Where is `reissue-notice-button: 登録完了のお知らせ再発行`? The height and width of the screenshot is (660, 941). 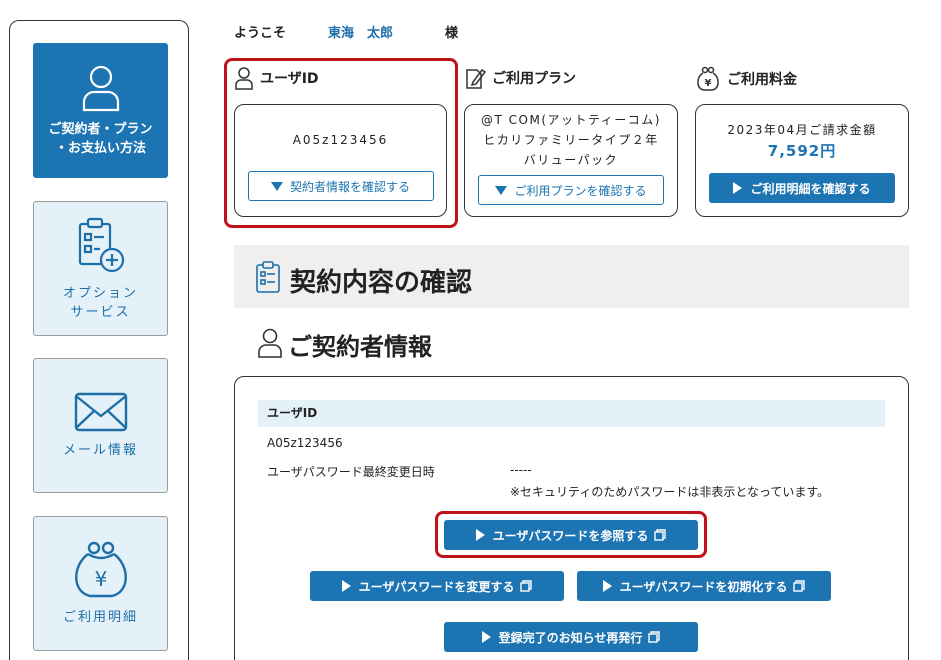 reissue-notice-button: 登録完了のお知らせ再発行 is located at coordinates (571, 637).